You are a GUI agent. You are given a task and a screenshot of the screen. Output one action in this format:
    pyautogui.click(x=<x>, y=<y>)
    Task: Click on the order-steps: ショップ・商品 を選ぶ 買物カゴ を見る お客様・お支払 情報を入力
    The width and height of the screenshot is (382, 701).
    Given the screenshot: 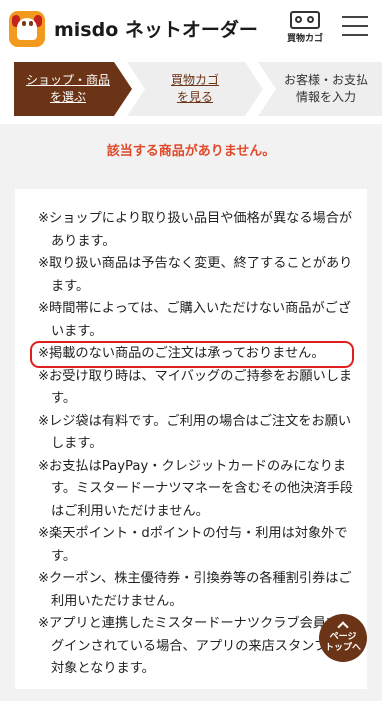 What is the action you would take?
    pyautogui.click(x=191, y=89)
    